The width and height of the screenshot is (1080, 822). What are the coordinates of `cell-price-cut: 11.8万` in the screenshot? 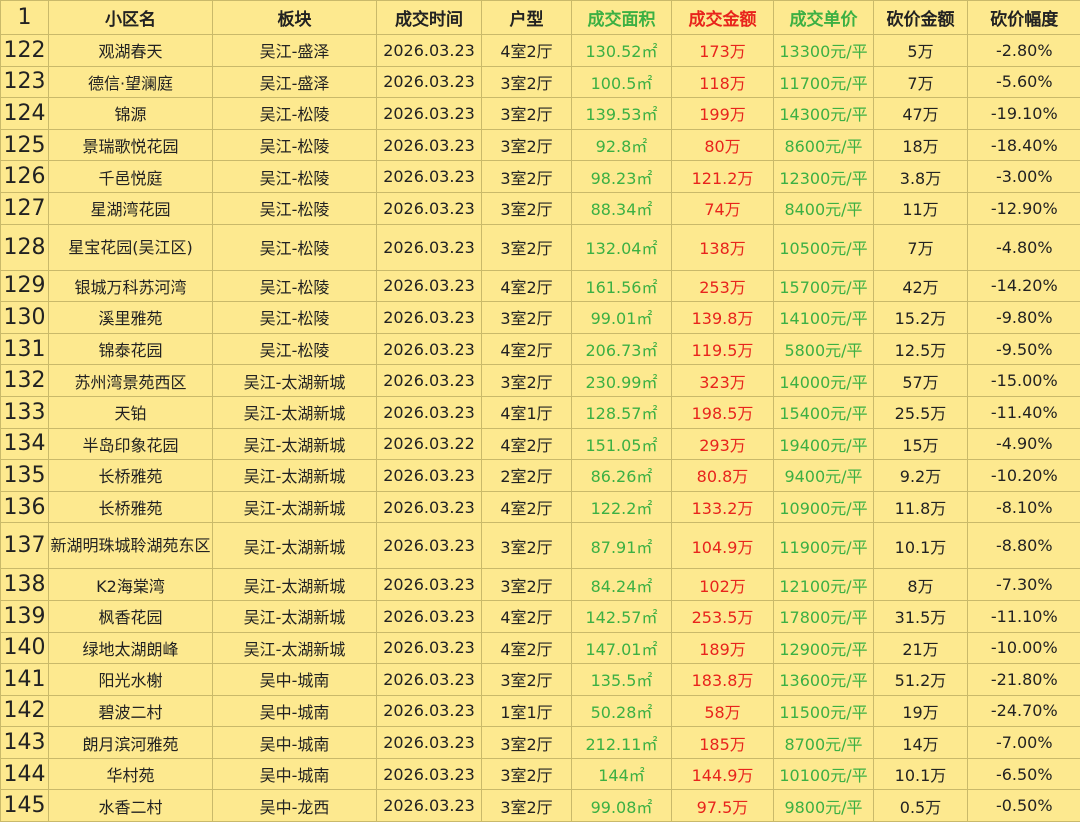 It's located at (921, 507).